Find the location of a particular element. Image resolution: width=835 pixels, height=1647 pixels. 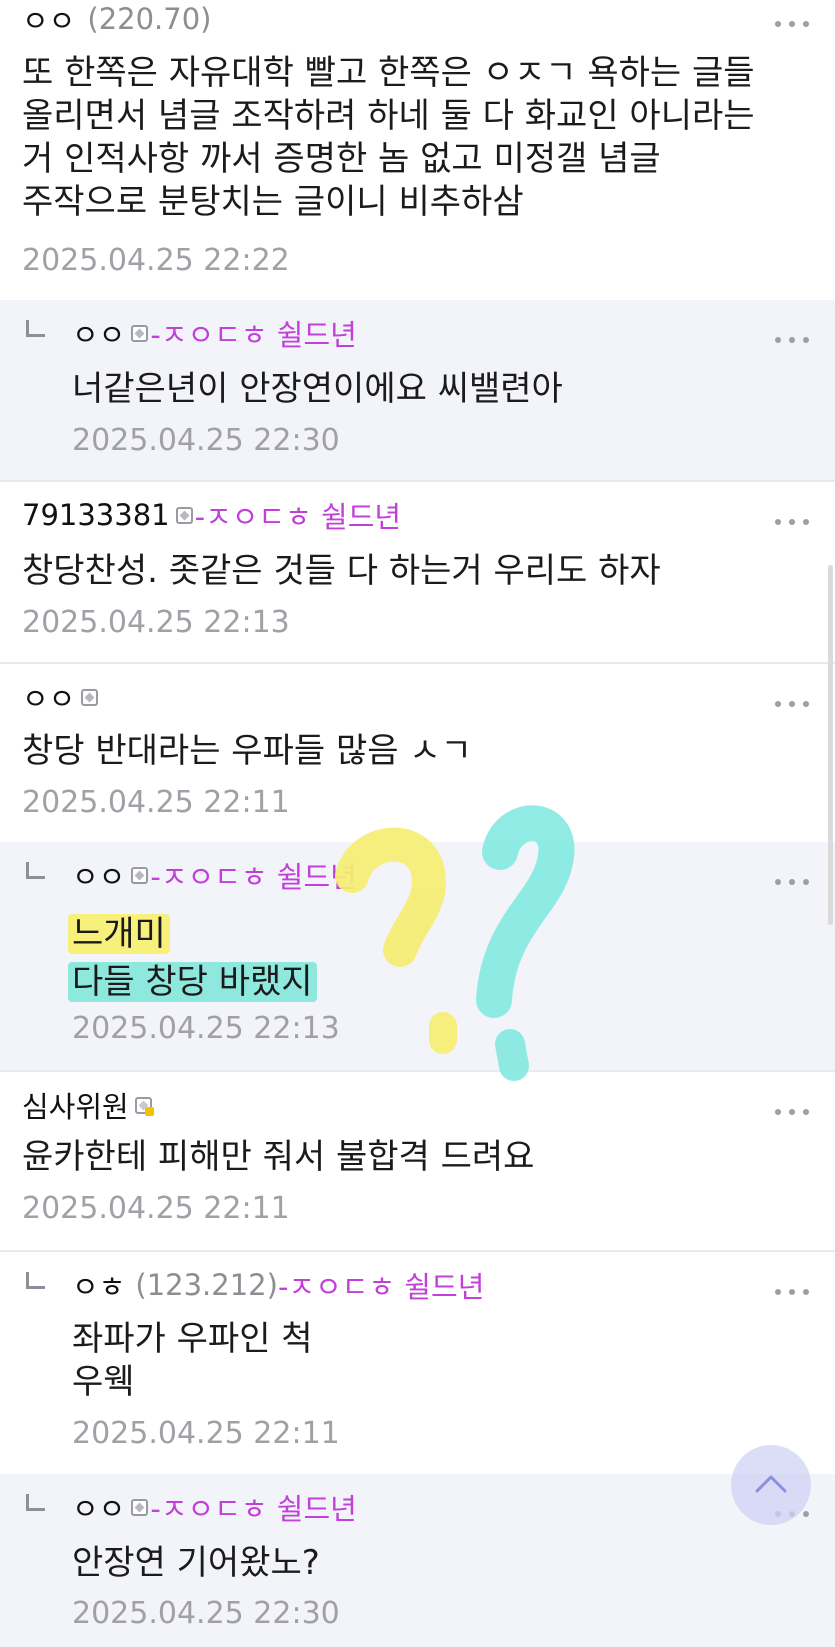

comment-header: ㅇㅎ (123.212) -ㅈㅇㄷㅎ 쉴드년 is located at coordinates (278, 1285).